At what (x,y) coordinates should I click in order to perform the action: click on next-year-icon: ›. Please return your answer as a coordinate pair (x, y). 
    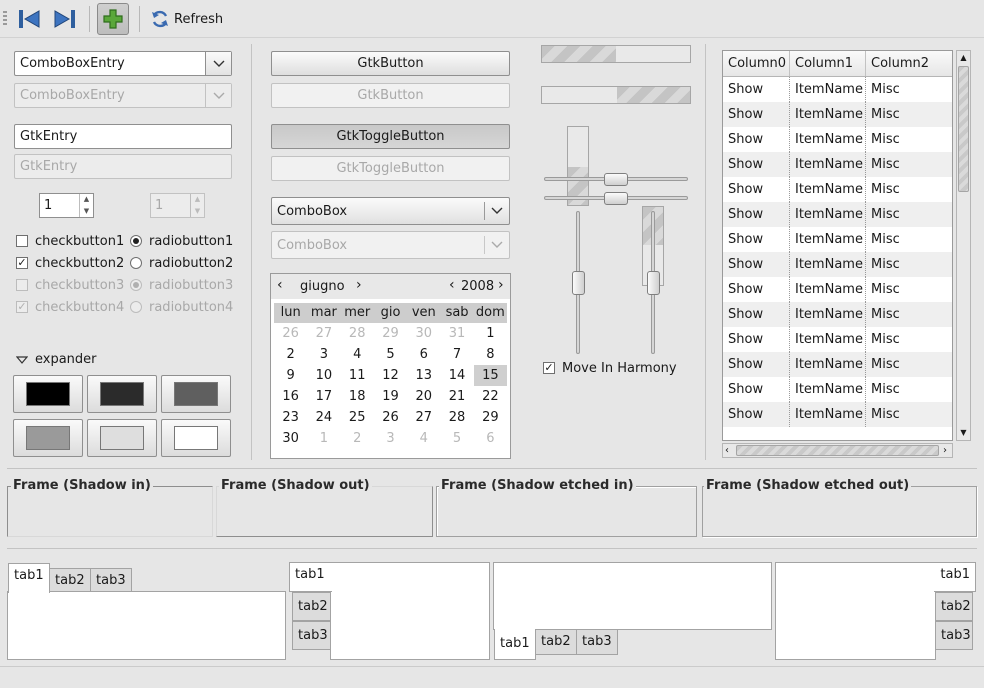
    Looking at the image, I should click on (501, 285).